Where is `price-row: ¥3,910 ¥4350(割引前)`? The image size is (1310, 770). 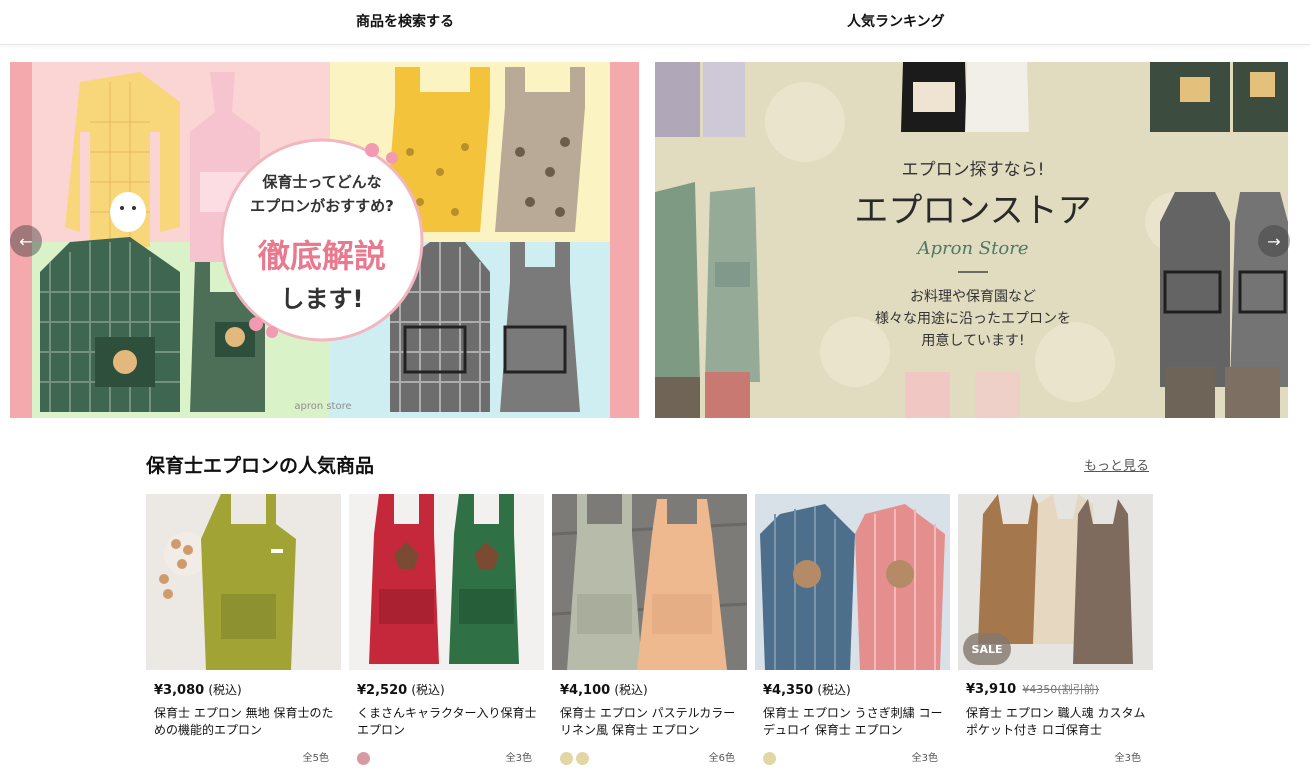
price-row: ¥3,910 ¥4350(割引前) is located at coordinates (1032, 689).